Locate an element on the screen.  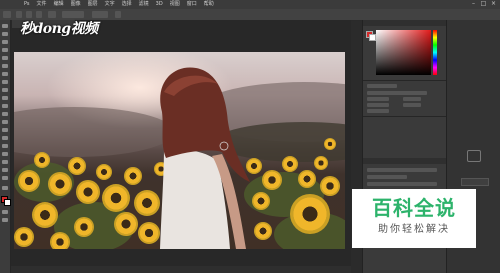
eraser-tool-icon is located at coordinates (5, 106).